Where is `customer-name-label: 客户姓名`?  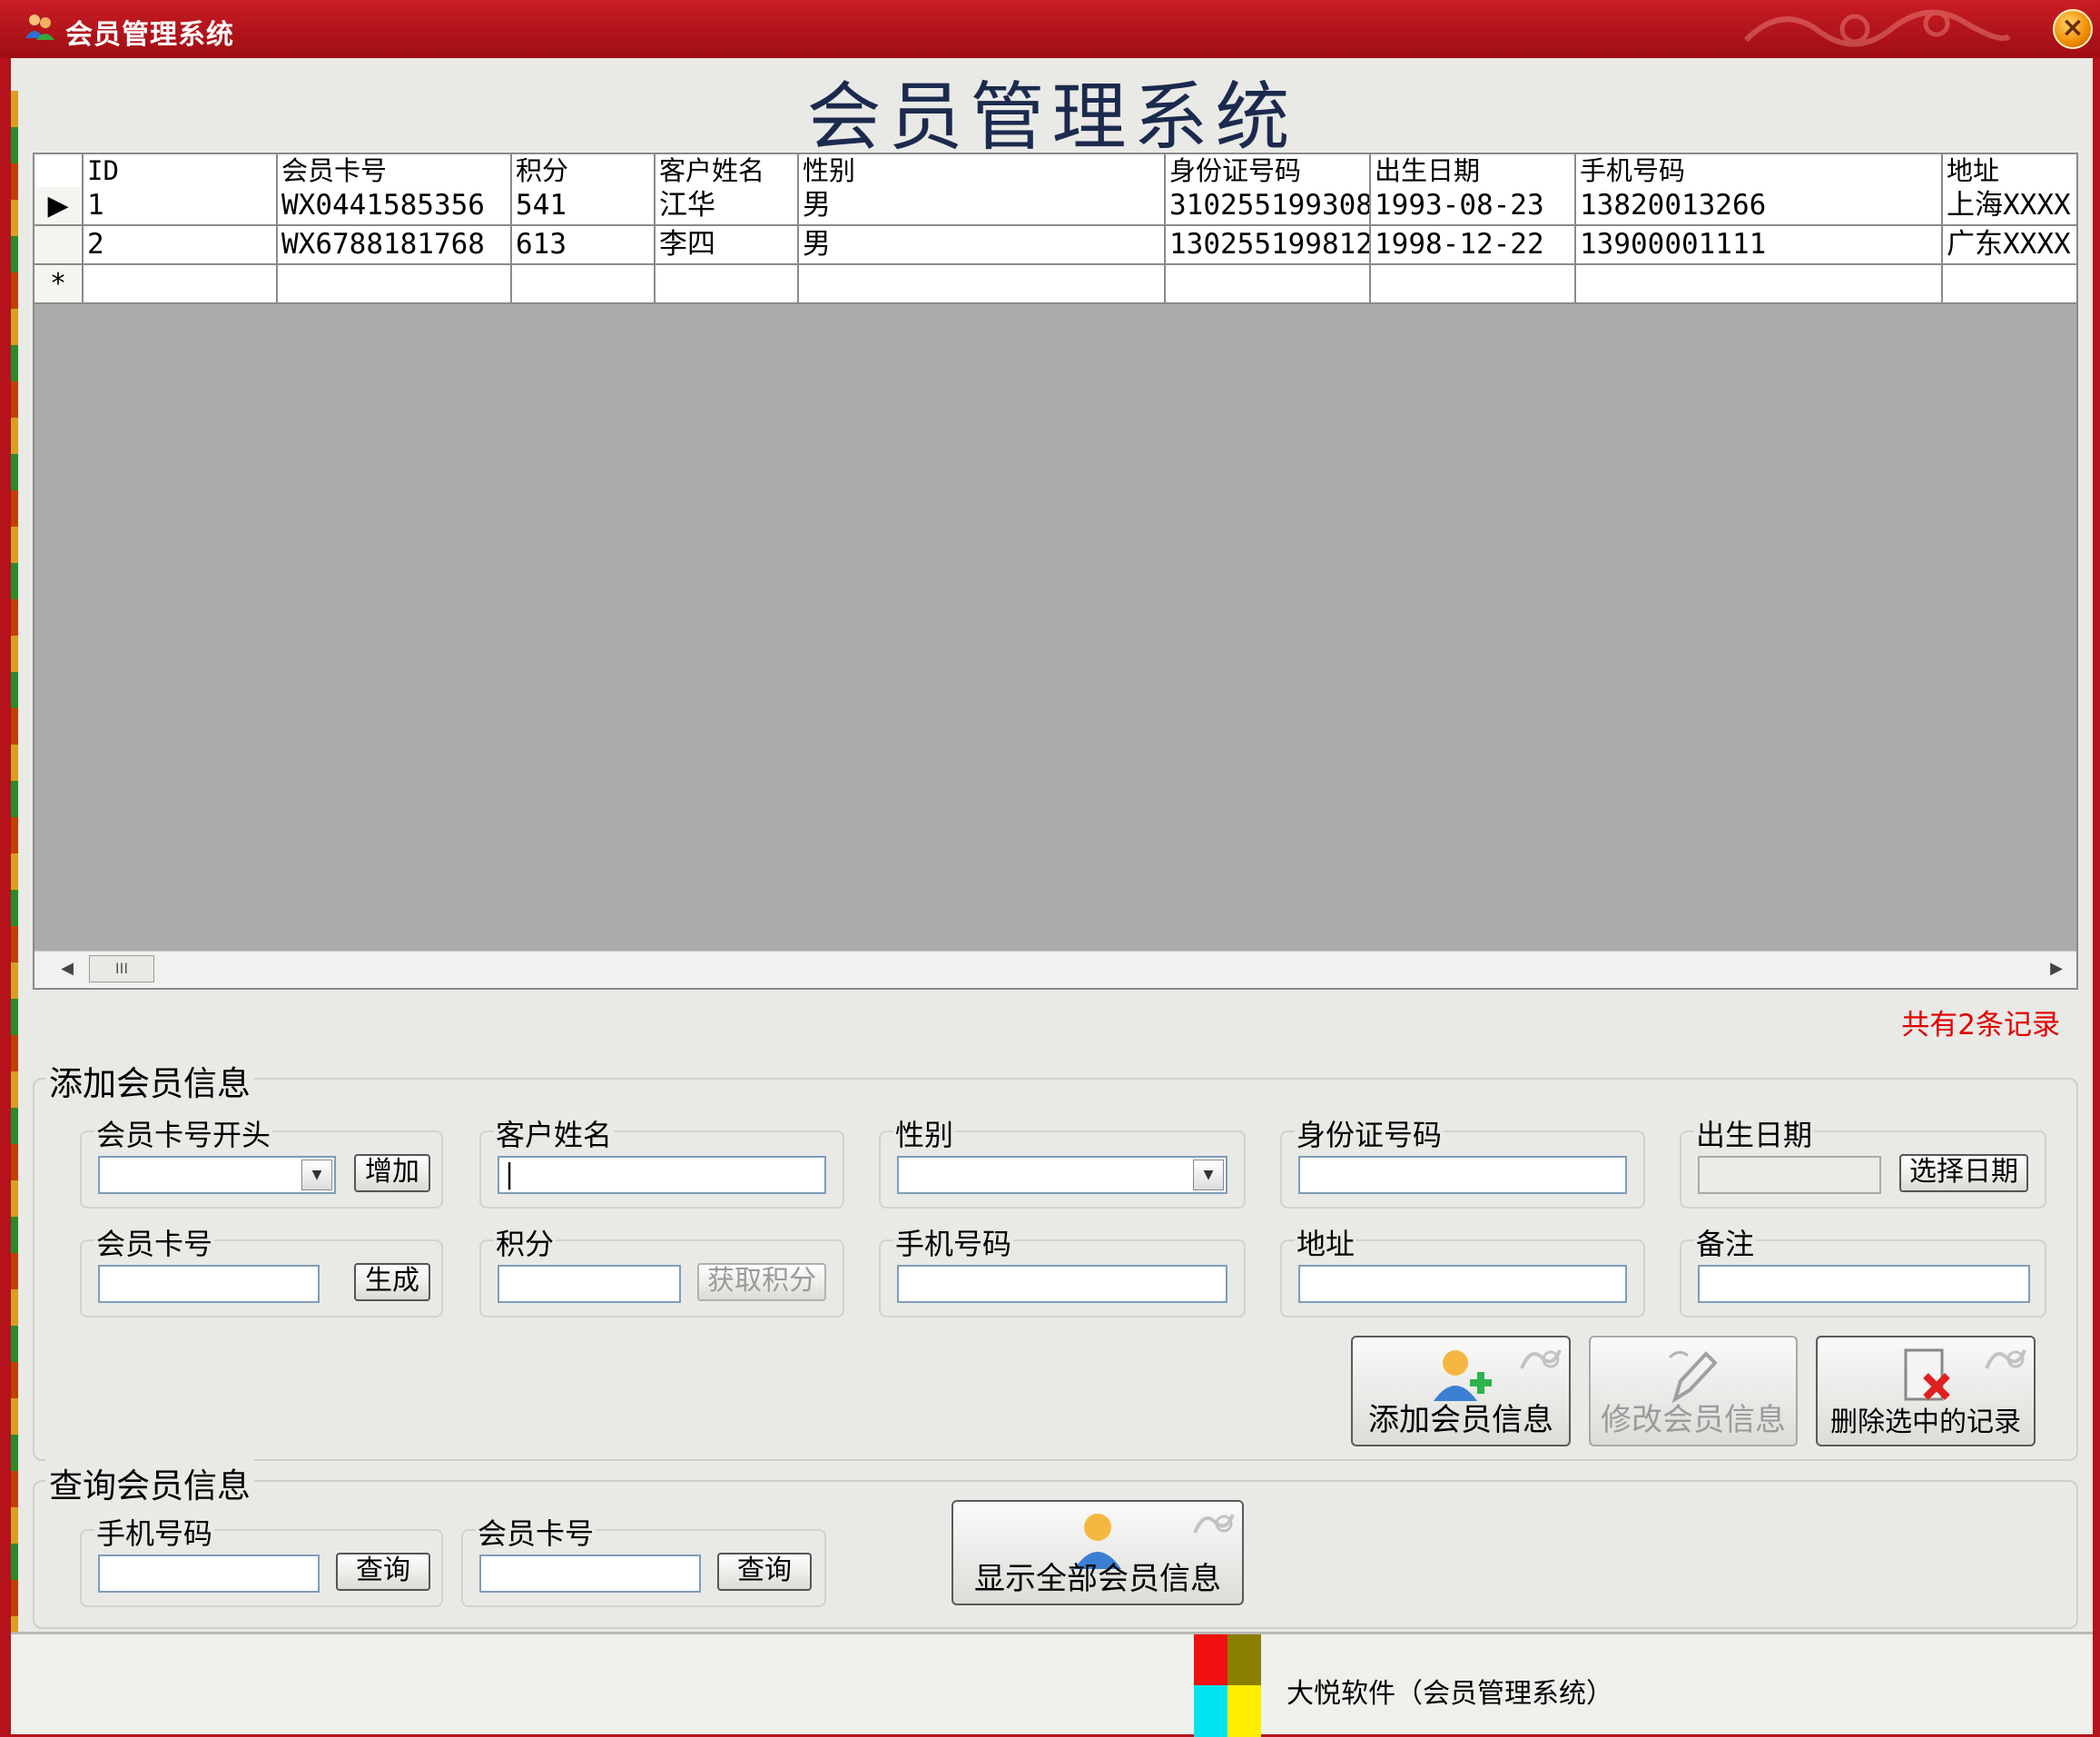 customer-name-label: 客户姓名 is located at coordinates (554, 1133).